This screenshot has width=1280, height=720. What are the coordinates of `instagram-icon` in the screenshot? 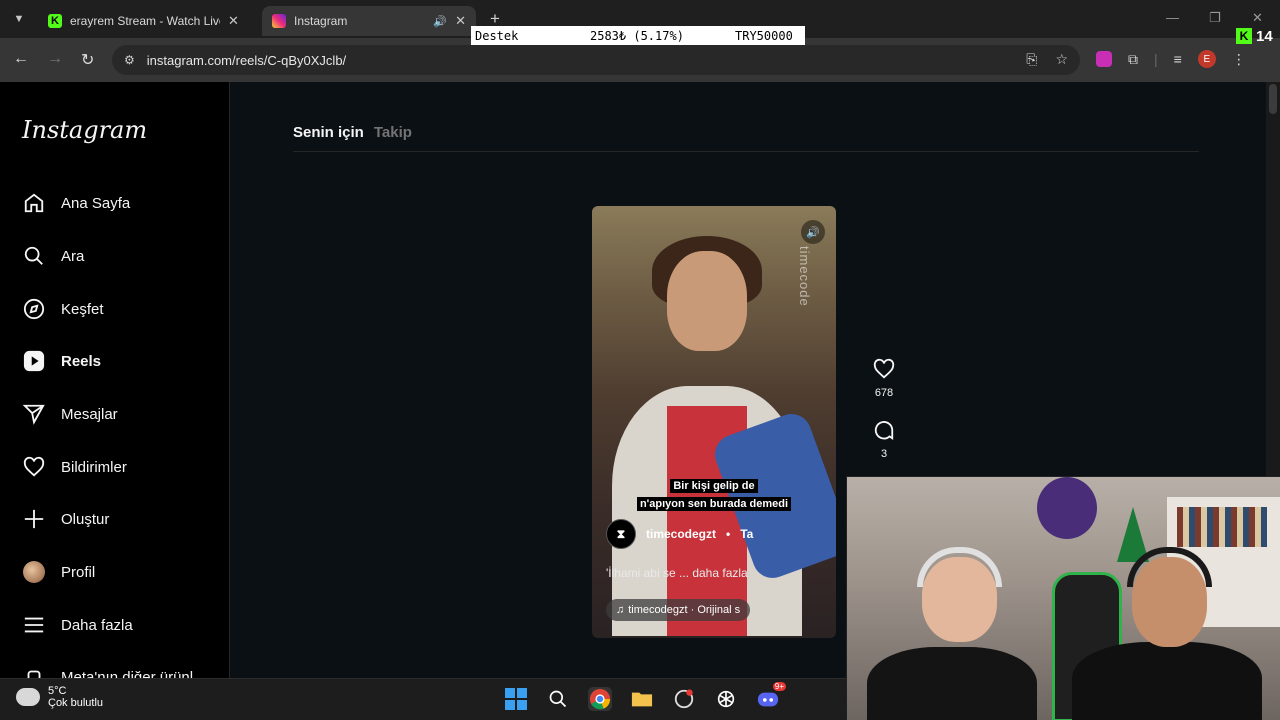 It's located at (279, 21).